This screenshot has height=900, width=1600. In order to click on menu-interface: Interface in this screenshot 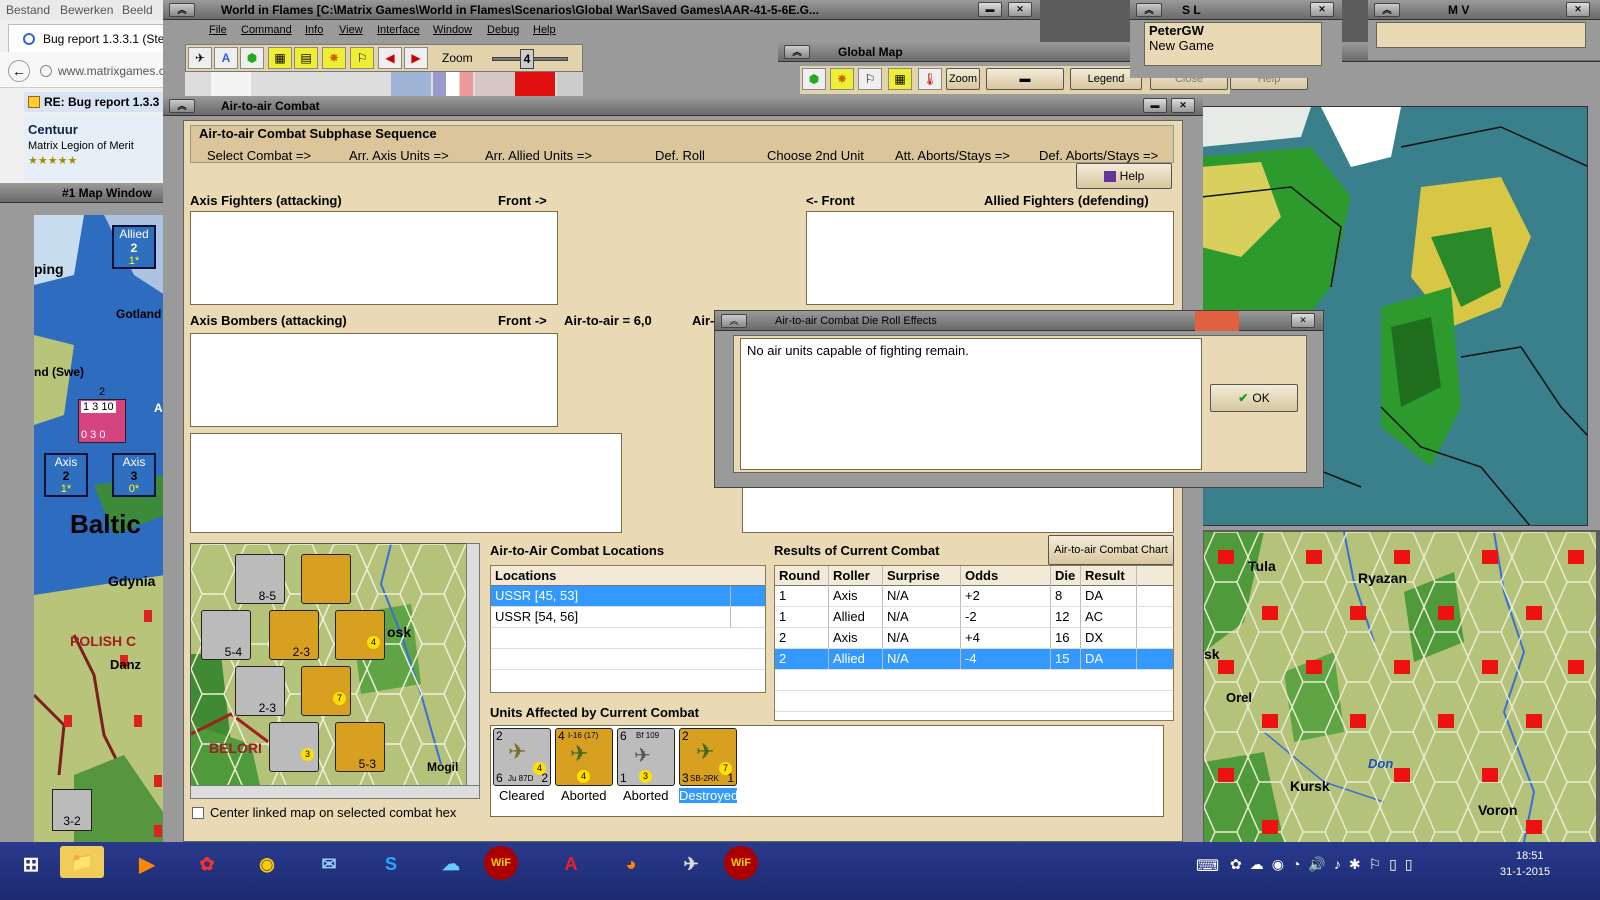, I will do `click(398, 30)`.